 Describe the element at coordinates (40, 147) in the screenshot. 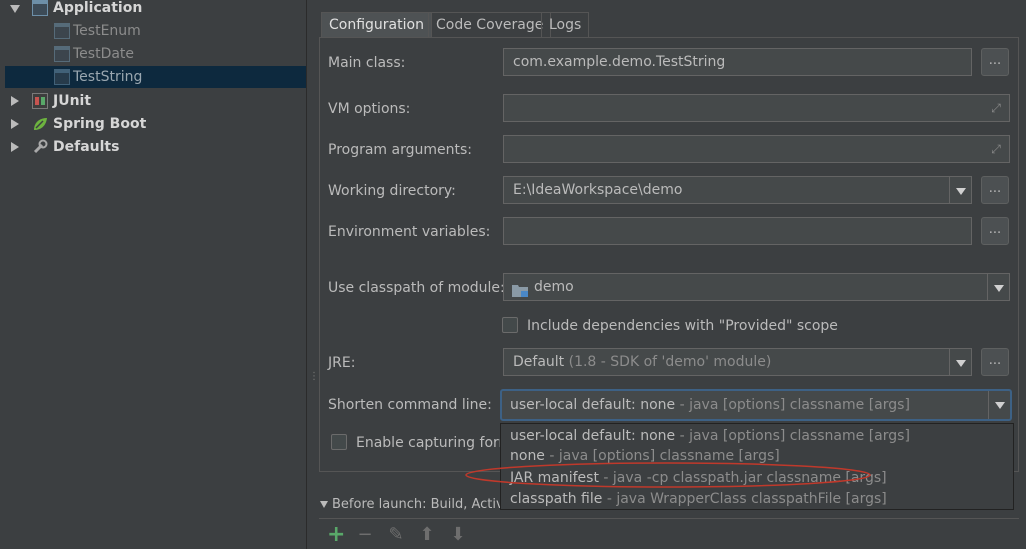

I see `wrench-icon` at that location.